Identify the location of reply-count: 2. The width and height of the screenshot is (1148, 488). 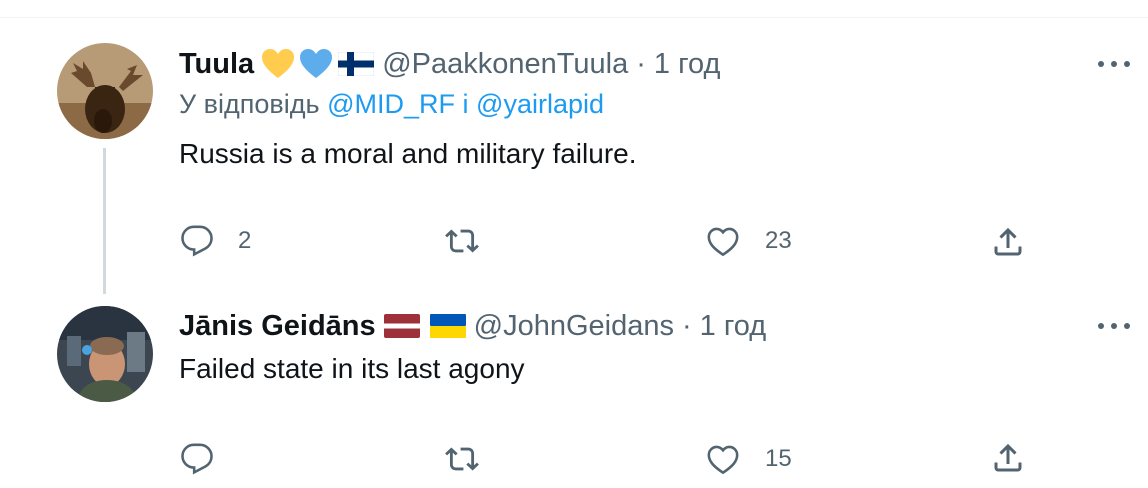
(245, 240).